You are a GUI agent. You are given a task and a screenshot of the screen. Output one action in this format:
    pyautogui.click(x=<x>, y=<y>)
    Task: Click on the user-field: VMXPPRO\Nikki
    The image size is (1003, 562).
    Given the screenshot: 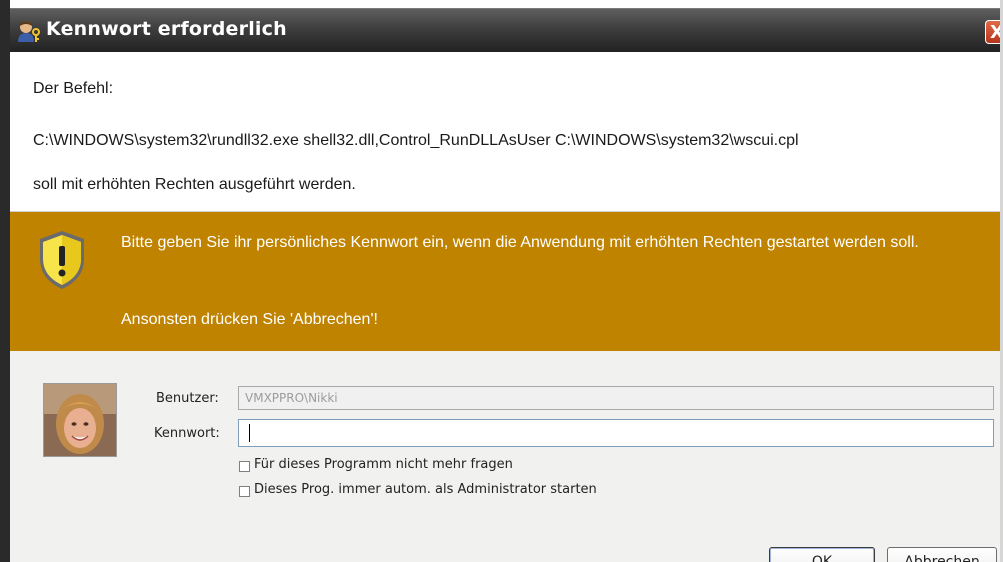 What is the action you would take?
    pyautogui.click(x=616, y=398)
    